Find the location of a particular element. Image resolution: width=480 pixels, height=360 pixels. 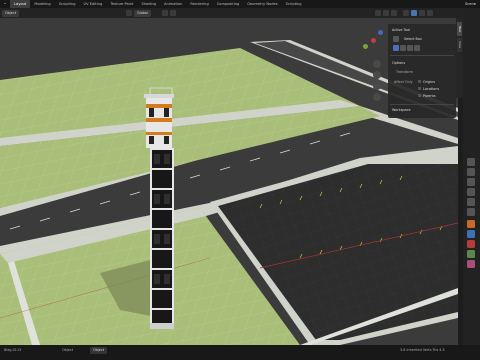

zoom-icon is located at coordinates (377, 64).